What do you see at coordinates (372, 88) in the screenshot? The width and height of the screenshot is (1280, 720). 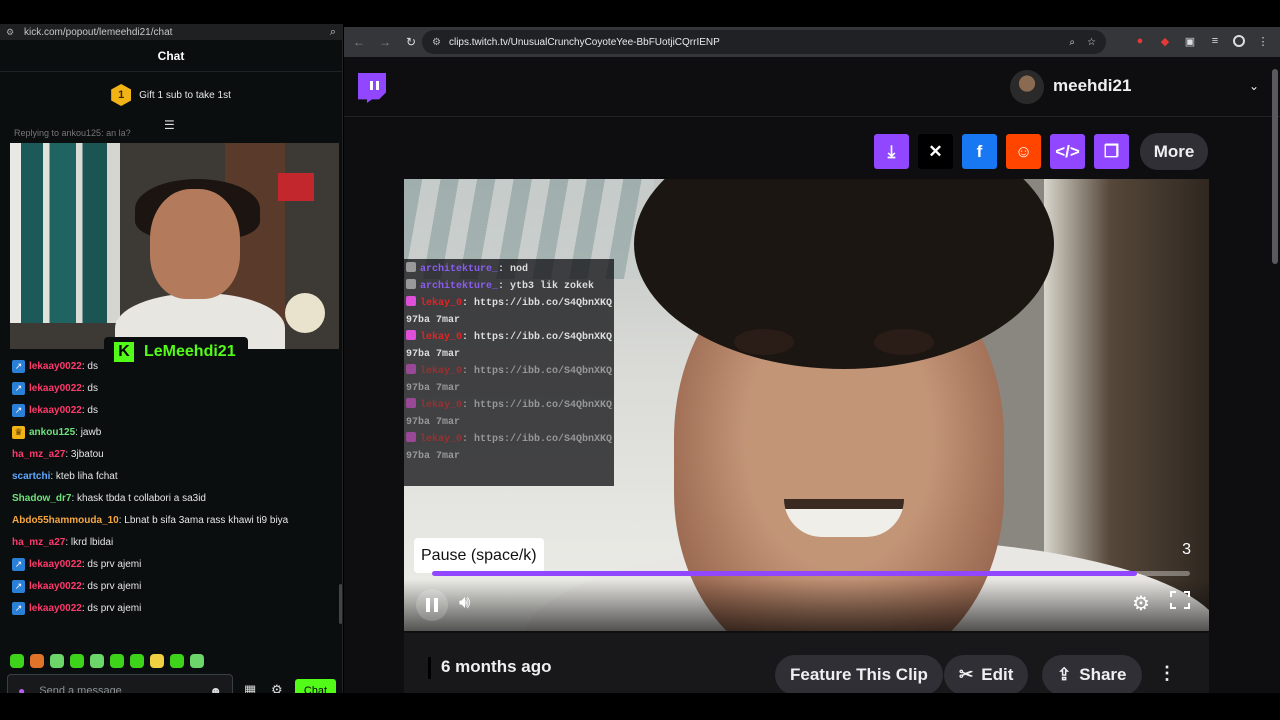 I see `twitch-logo-icon` at bounding box center [372, 88].